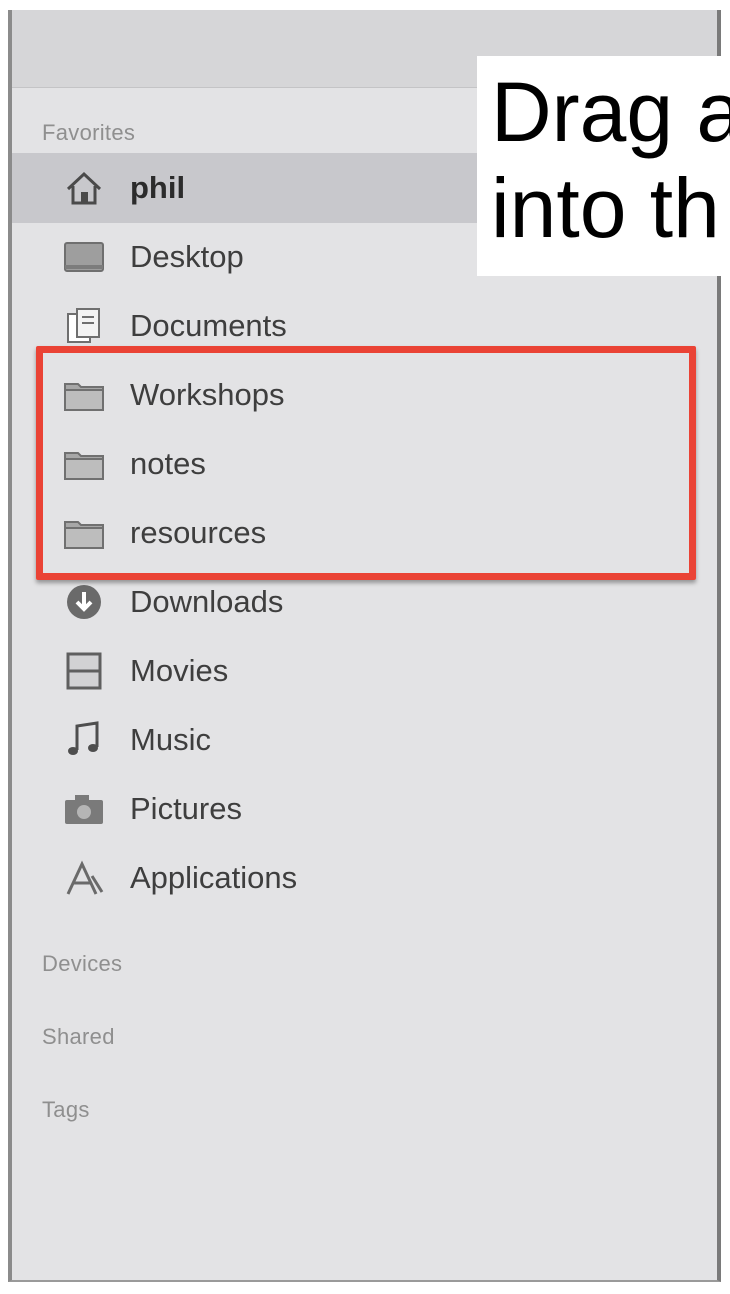 The width and height of the screenshot is (730, 1294). Describe the element at coordinates (170, 739) in the screenshot. I see `sidebar-item-label: Music` at that location.